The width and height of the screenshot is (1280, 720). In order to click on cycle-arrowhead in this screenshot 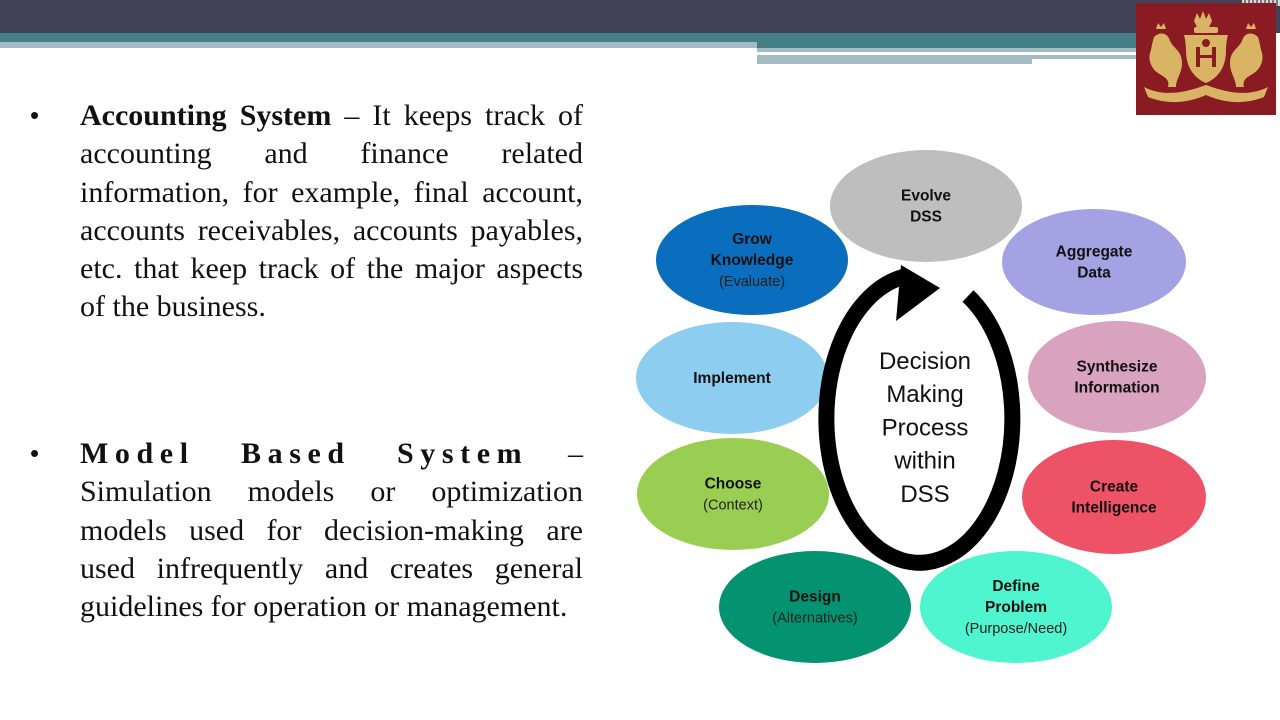, I will do `click(918, 293)`.